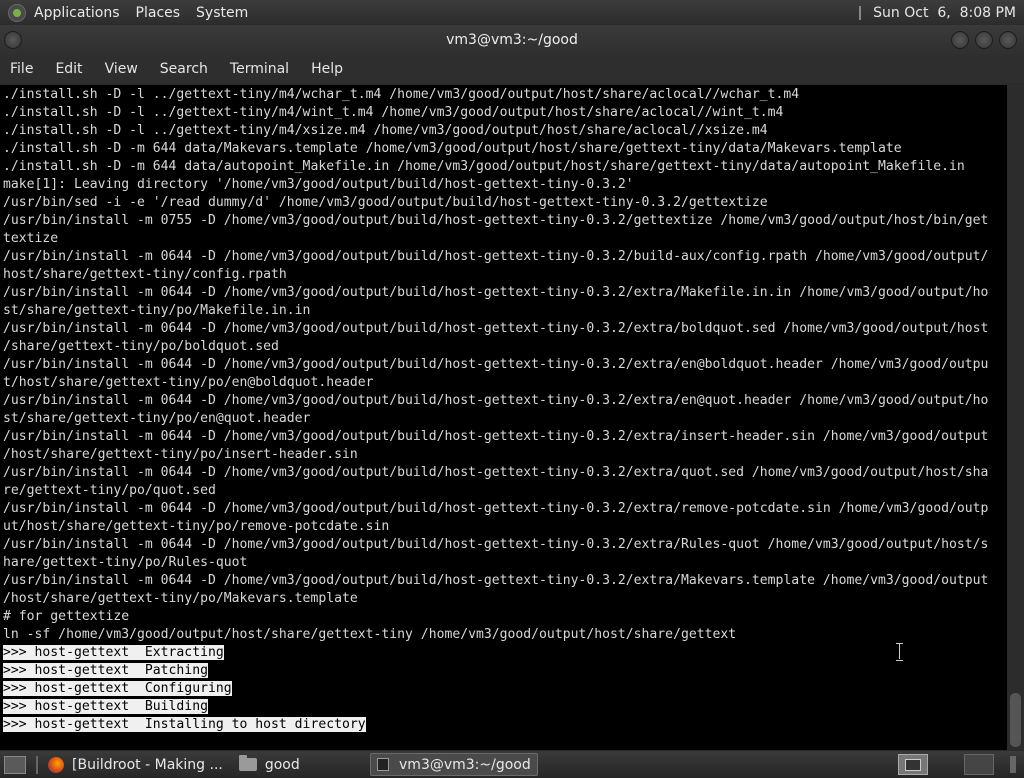 The width and height of the screenshot is (1024, 778). What do you see at coordinates (282, 764) in the screenshot?
I see `task-label: good` at bounding box center [282, 764].